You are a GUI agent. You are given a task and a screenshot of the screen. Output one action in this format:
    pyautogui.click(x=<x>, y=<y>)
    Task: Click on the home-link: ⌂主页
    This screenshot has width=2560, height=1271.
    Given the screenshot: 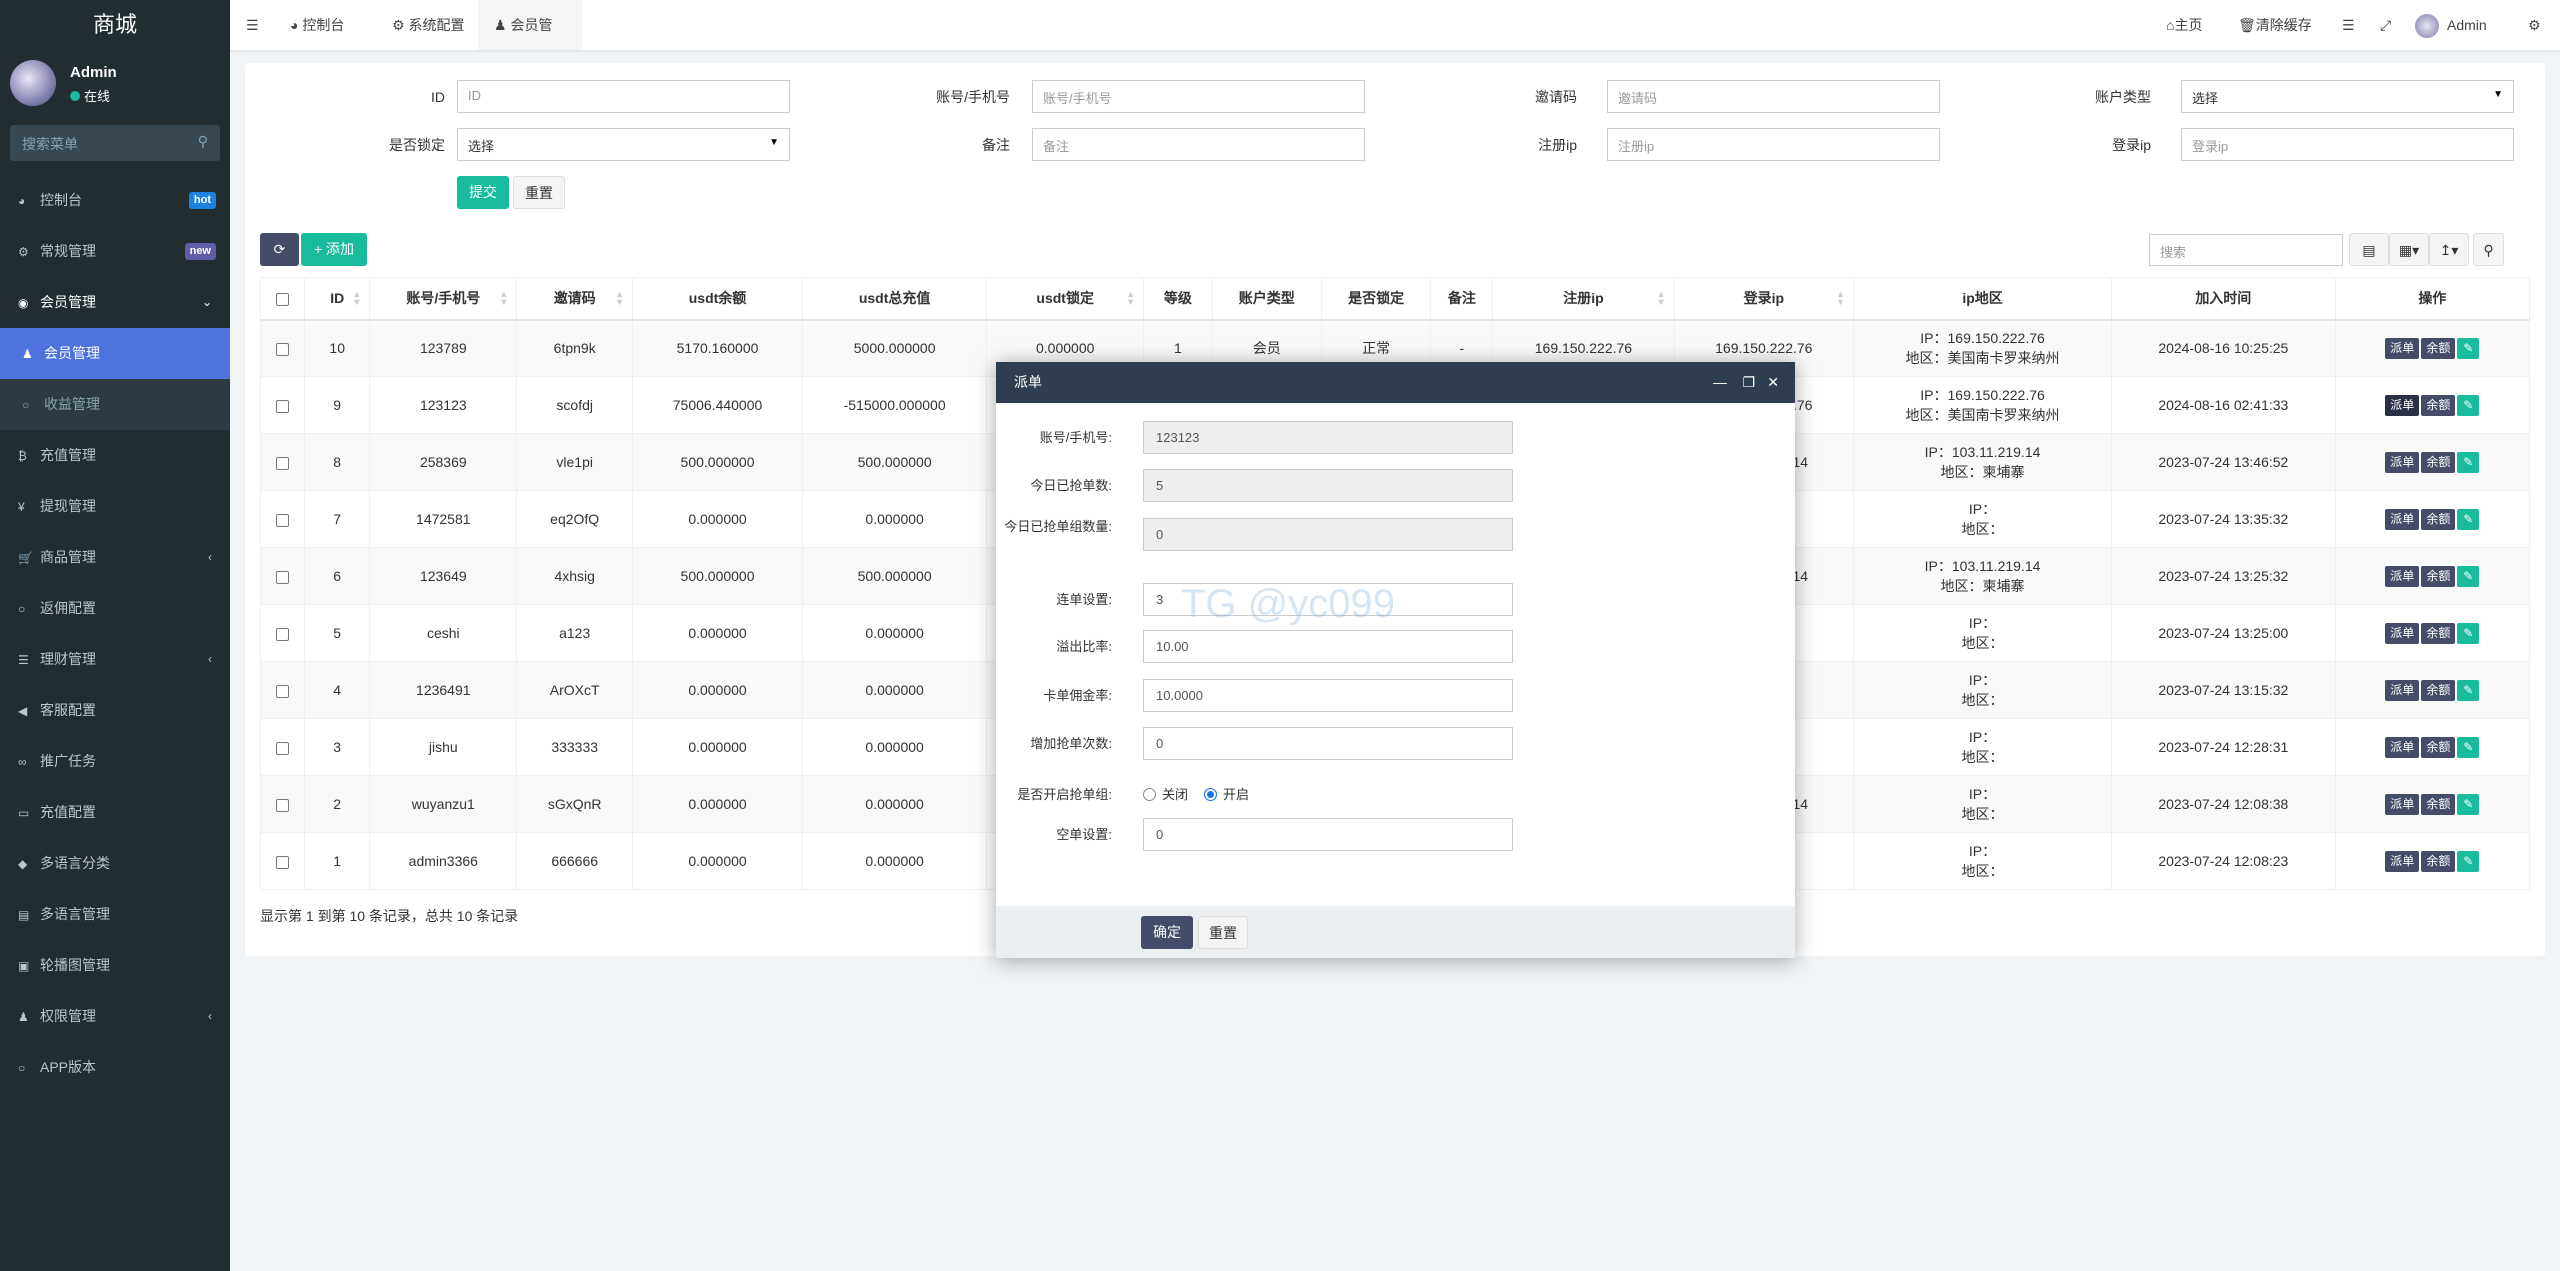 What is the action you would take?
    pyautogui.click(x=2184, y=25)
    